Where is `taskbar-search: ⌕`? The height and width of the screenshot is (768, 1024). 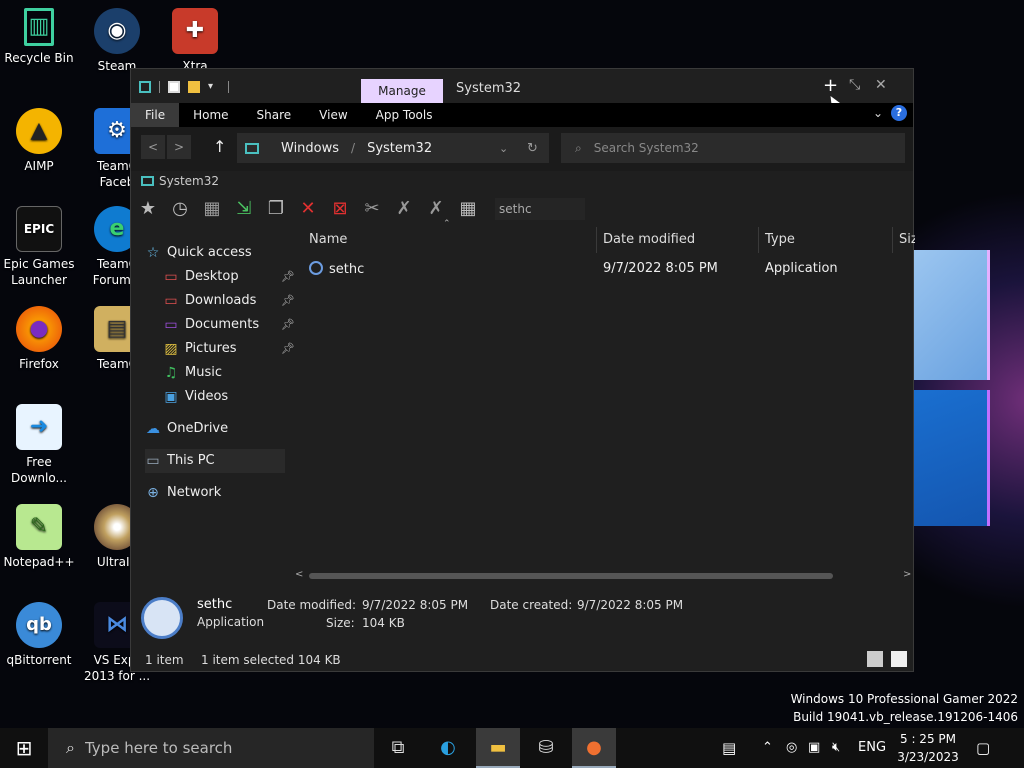 taskbar-search: ⌕ is located at coordinates (211, 748).